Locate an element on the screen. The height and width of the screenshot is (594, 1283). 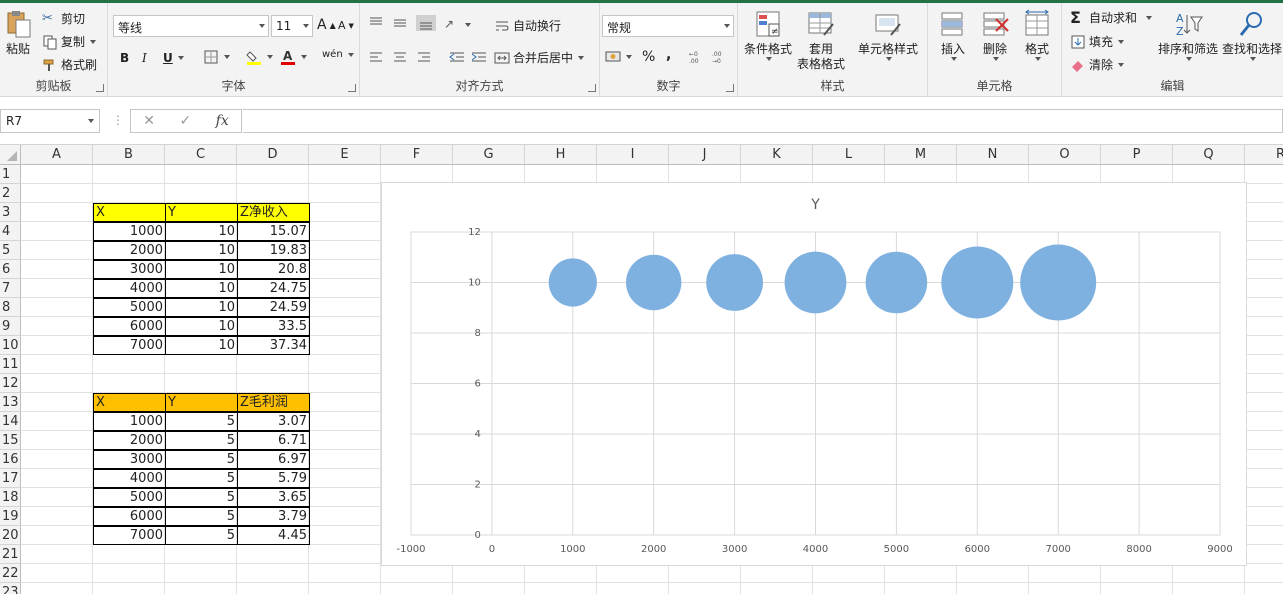
table2-cell: 5000 is located at coordinates (129, 497).